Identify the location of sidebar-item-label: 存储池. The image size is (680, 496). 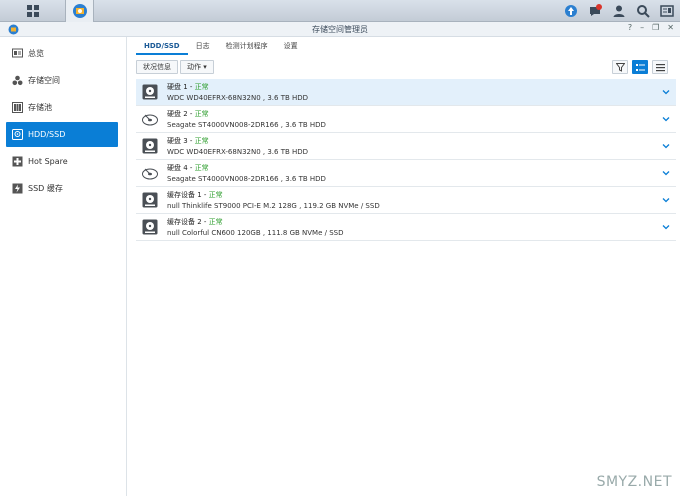
(40, 107).